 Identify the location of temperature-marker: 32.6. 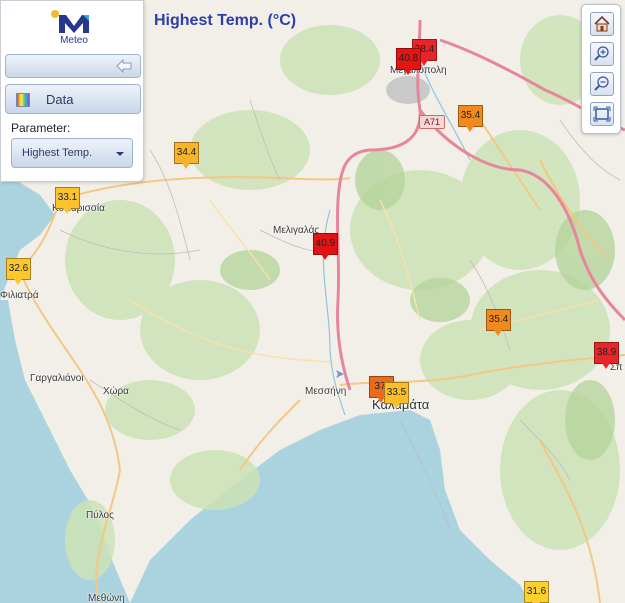
(18, 272).